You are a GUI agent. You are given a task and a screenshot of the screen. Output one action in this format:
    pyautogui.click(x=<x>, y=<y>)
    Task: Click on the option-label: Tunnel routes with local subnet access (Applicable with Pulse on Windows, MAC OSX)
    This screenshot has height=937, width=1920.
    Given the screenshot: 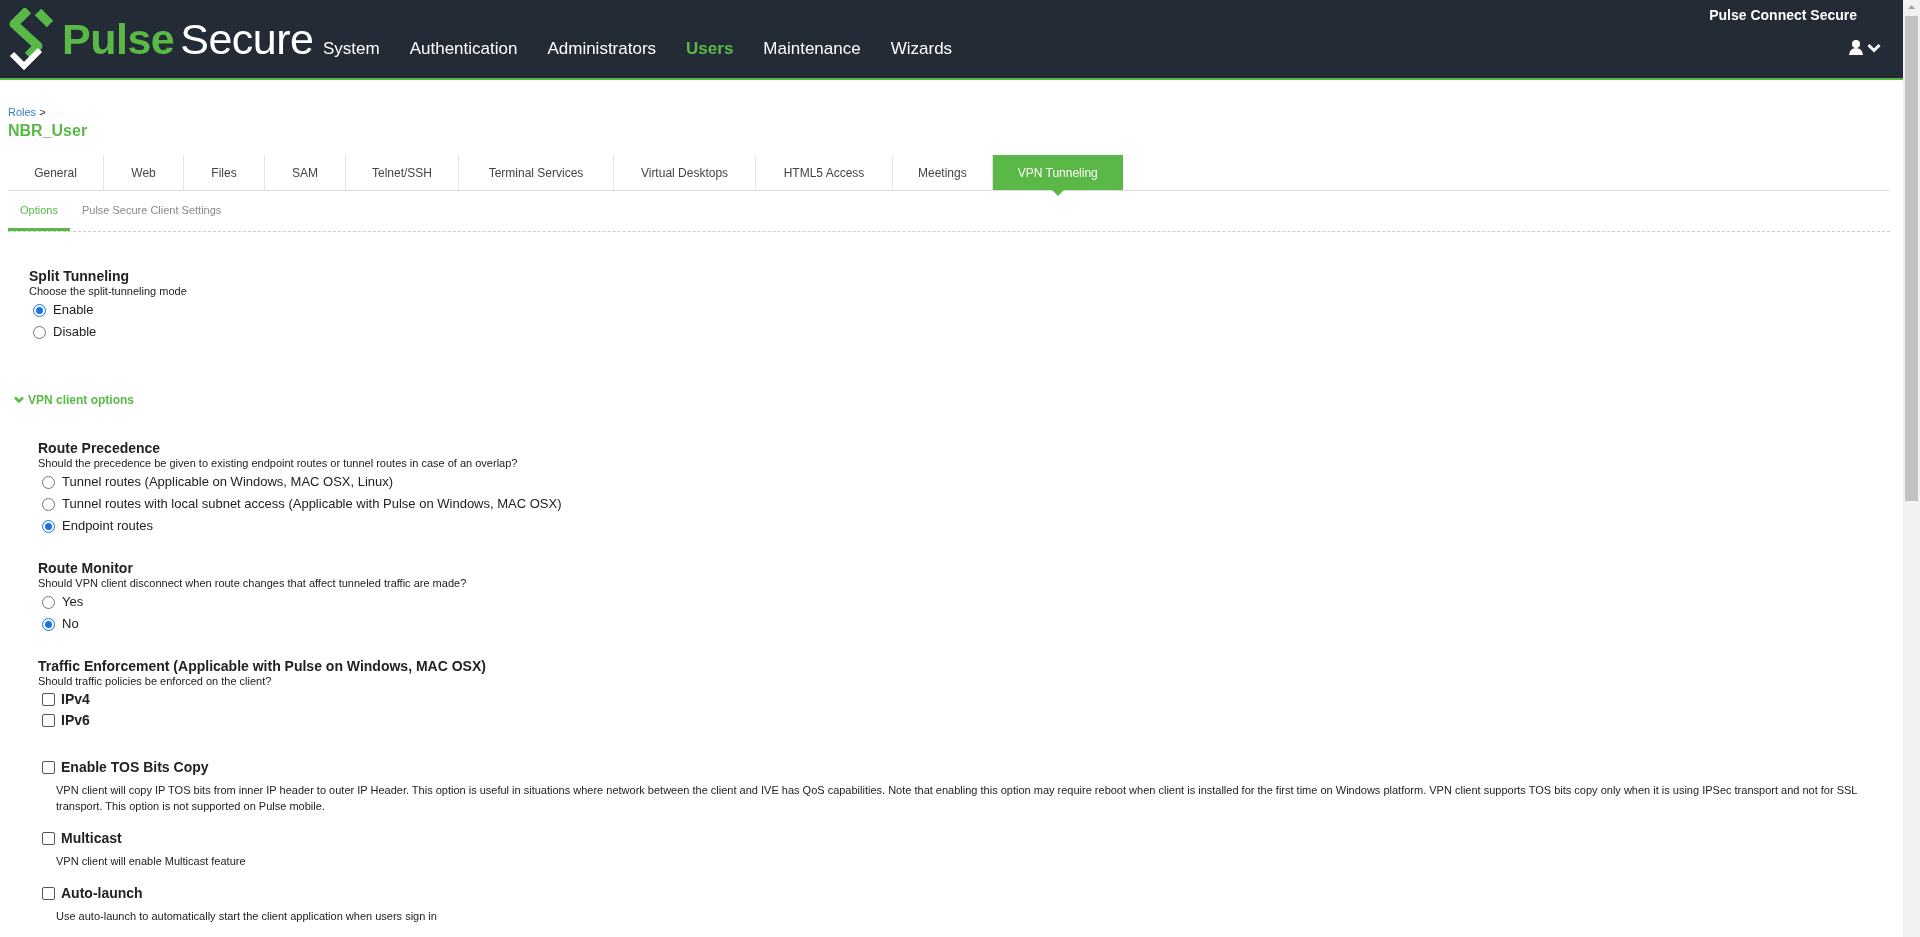 What is the action you would take?
    pyautogui.click(x=312, y=504)
    